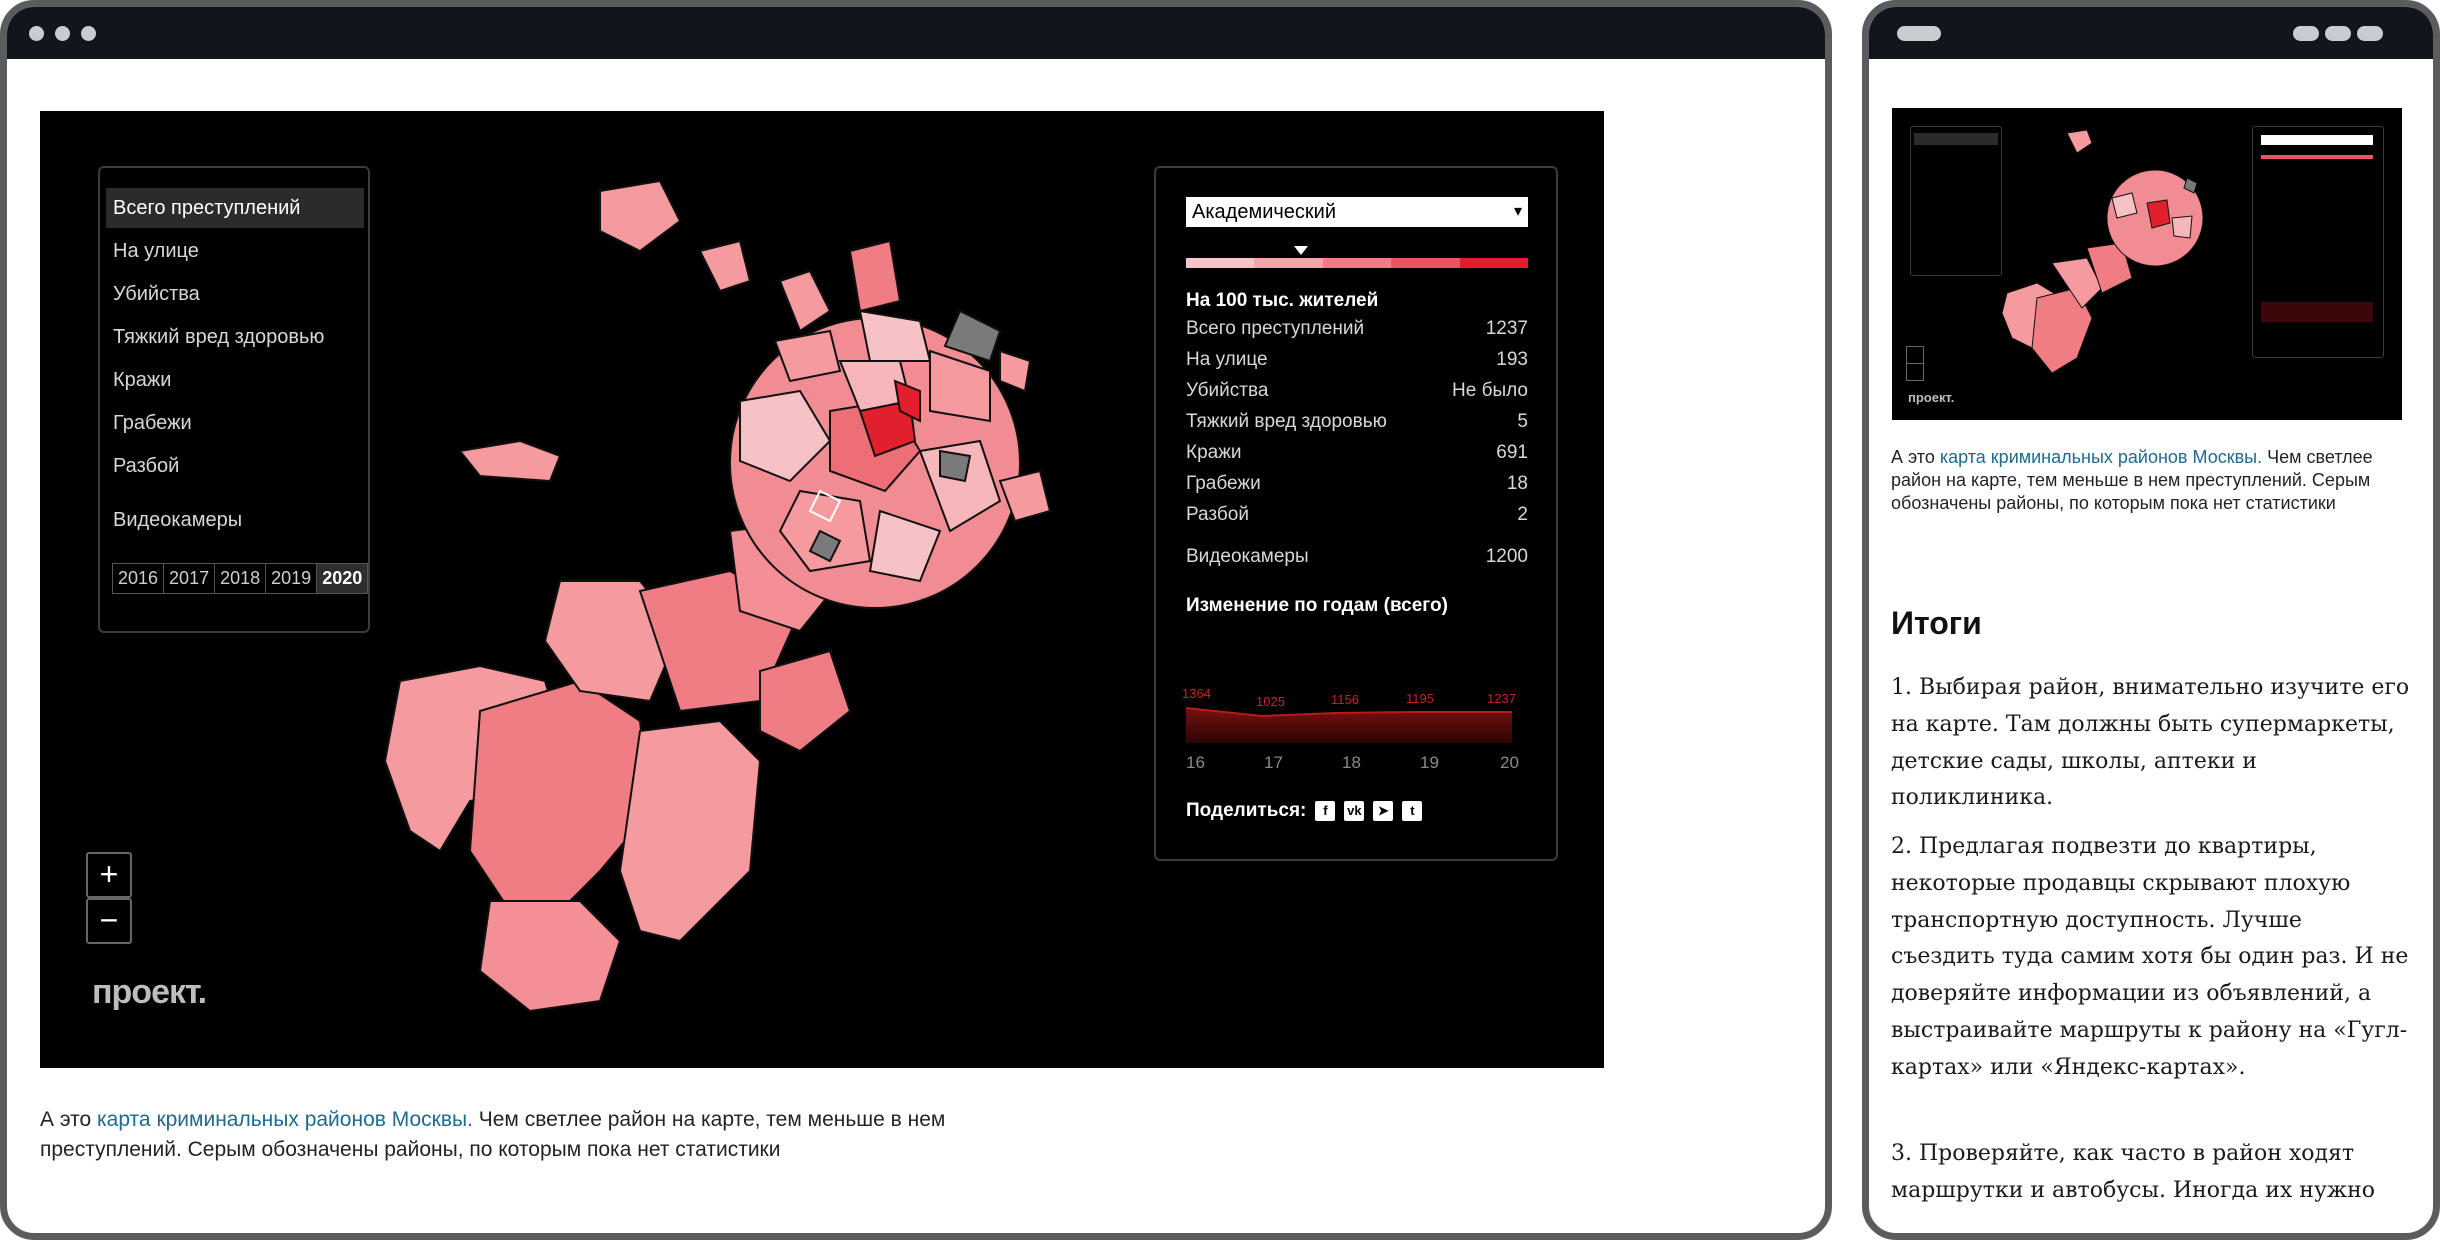 The image size is (2440, 1240). What do you see at coordinates (235, 208) in the screenshot?
I see `category-total-crimes: Всего преступлений` at bounding box center [235, 208].